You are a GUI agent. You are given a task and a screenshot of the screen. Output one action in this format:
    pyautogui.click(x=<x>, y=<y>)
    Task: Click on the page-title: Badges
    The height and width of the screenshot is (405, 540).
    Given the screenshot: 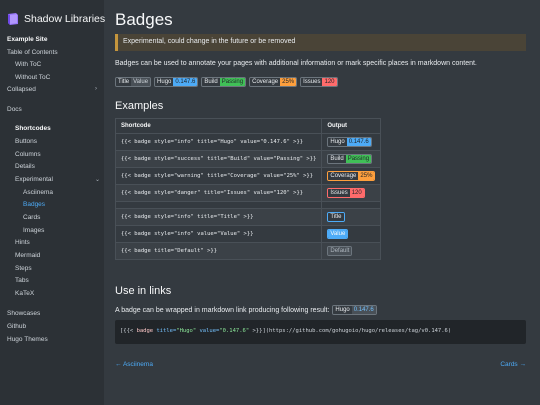 What is the action you would take?
    pyautogui.click(x=144, y=19)
    